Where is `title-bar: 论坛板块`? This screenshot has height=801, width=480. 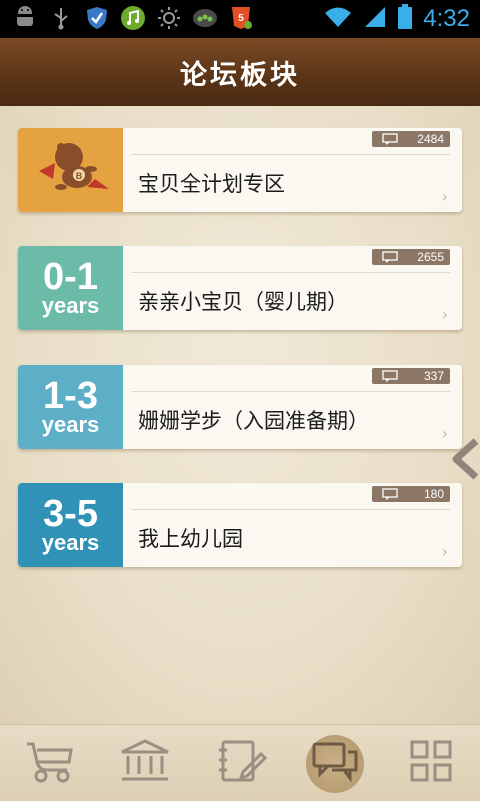 title-bar: 论坛板块 is located at coordinates (240, 72).